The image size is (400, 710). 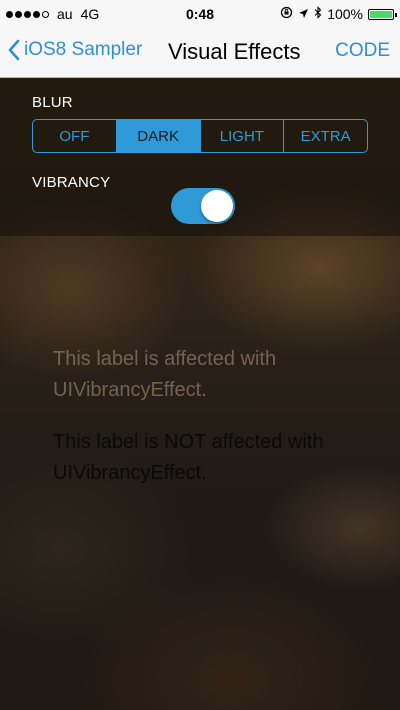 What do you see at coordinates (362, 51) in the screenshot?
I see `code-button: CODE` at bounding box center [362, 51].